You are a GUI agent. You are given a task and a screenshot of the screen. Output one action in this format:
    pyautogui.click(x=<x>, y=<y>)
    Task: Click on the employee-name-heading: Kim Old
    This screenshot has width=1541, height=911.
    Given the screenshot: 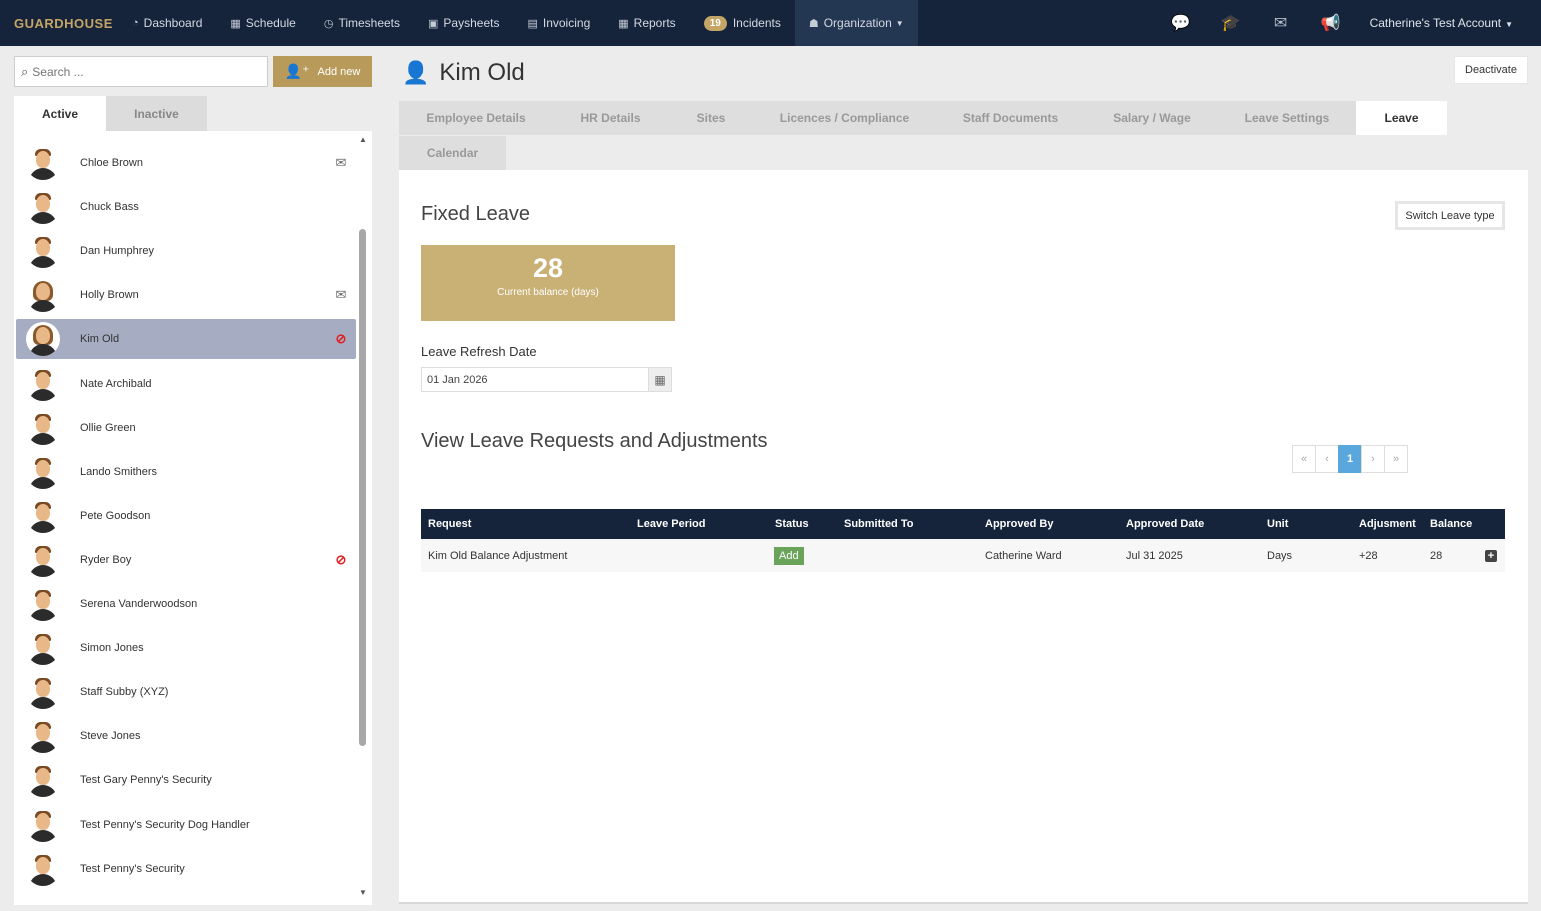 What is the action you would take?
    pyautogui.click(x=482, y=72)
    